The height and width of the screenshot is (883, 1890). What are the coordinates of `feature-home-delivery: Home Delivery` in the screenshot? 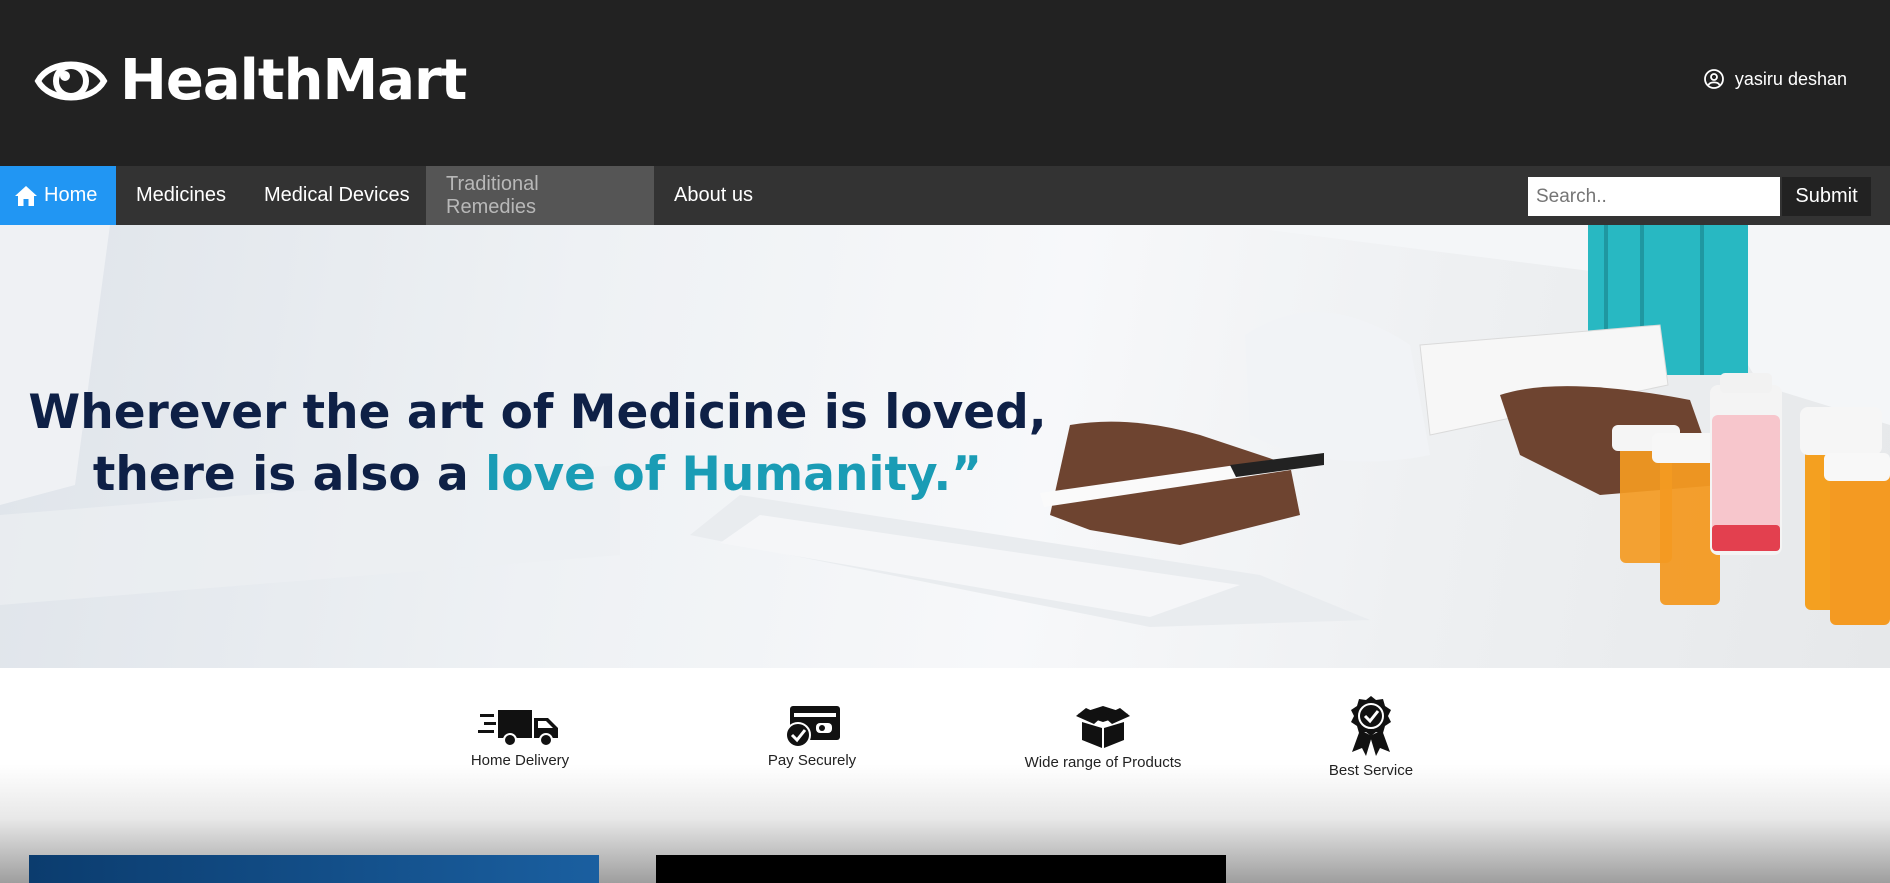 It's located at (520, 738).